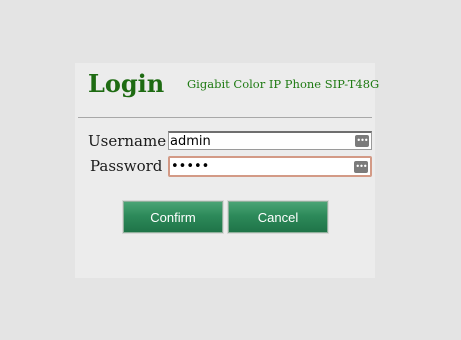  Describe the element at coordinates (126, 83) in the screenshot. I see `page-title: Login` at that location.